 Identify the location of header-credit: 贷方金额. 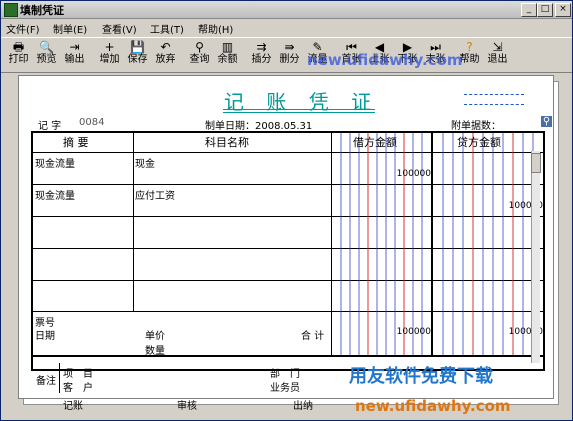
(479, 142).